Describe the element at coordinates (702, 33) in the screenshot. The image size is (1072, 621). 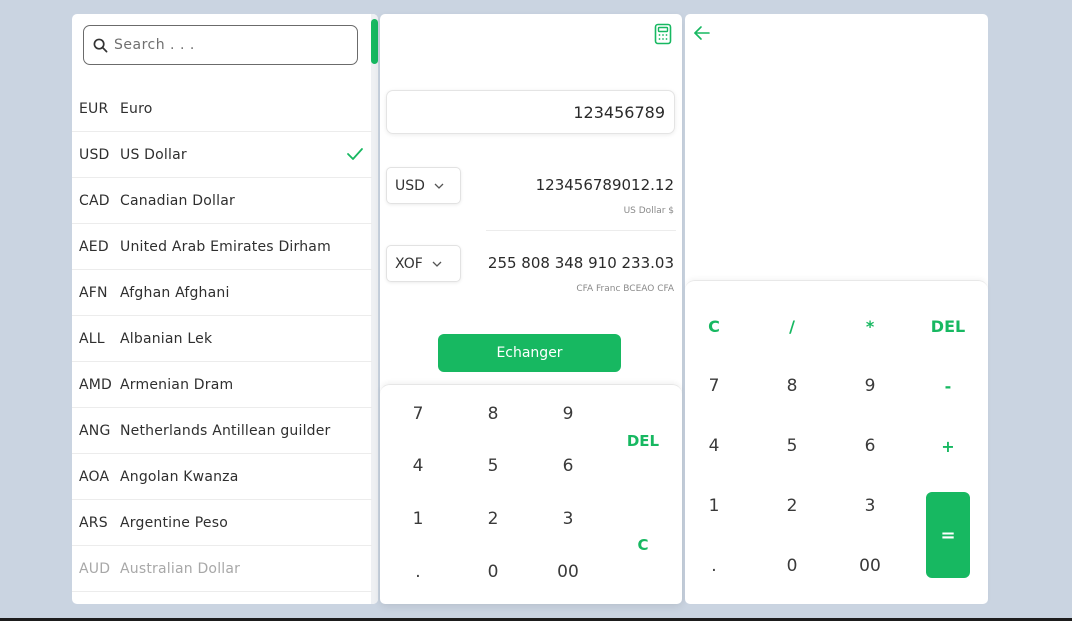
I see `arrow-left-icon` at that location.